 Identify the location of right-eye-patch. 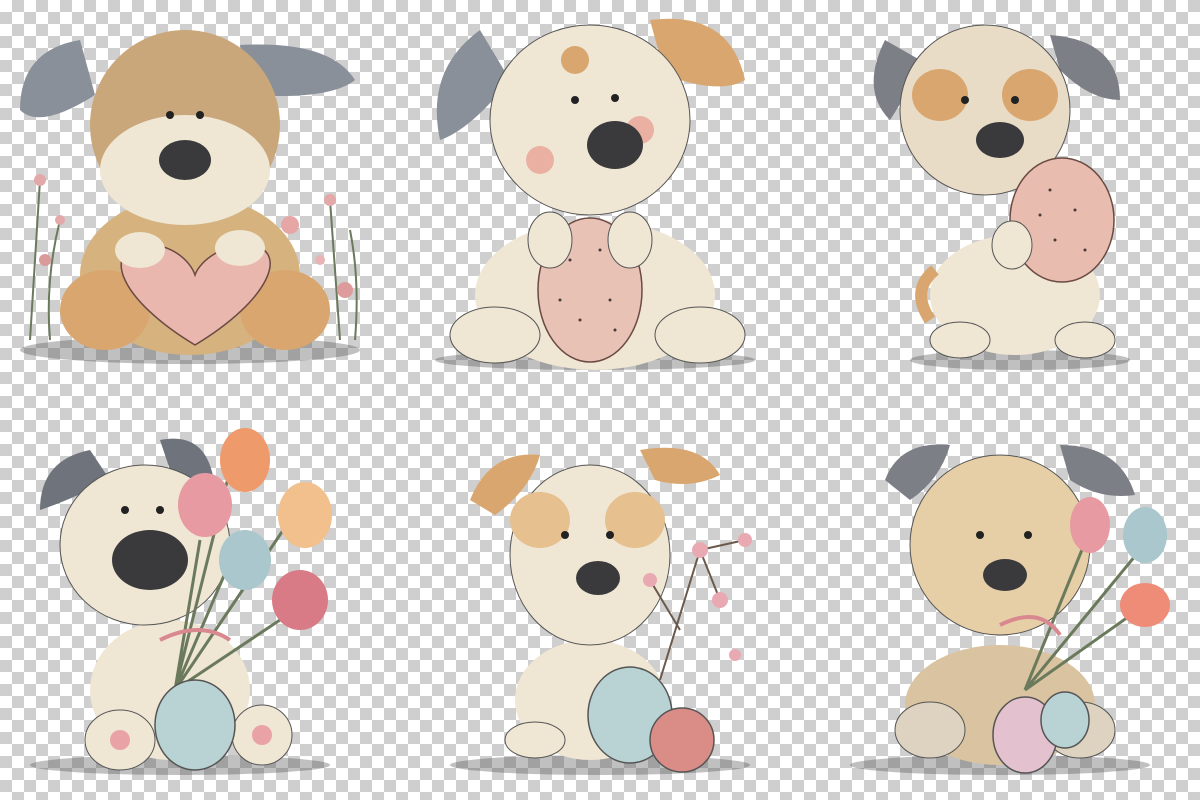
(1030, 95).